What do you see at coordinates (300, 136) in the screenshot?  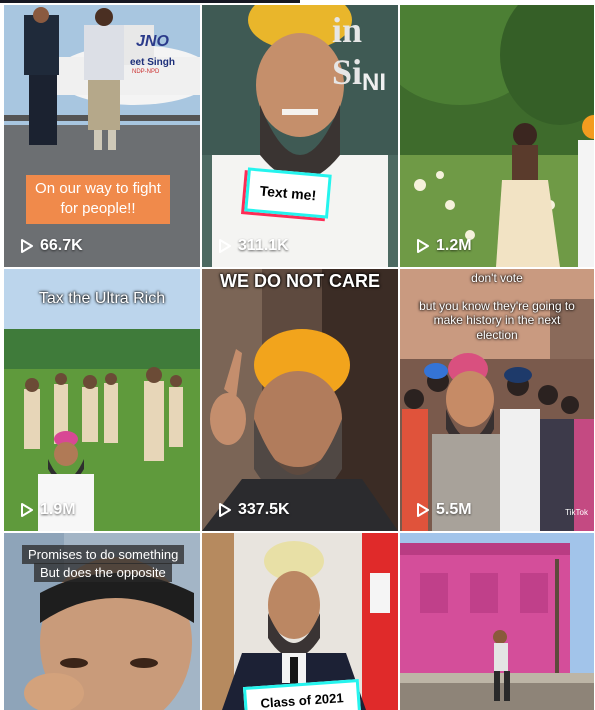 I see `video-tile-2: in Si NI Text me! 311.1K` at bounding box center [300, 136].